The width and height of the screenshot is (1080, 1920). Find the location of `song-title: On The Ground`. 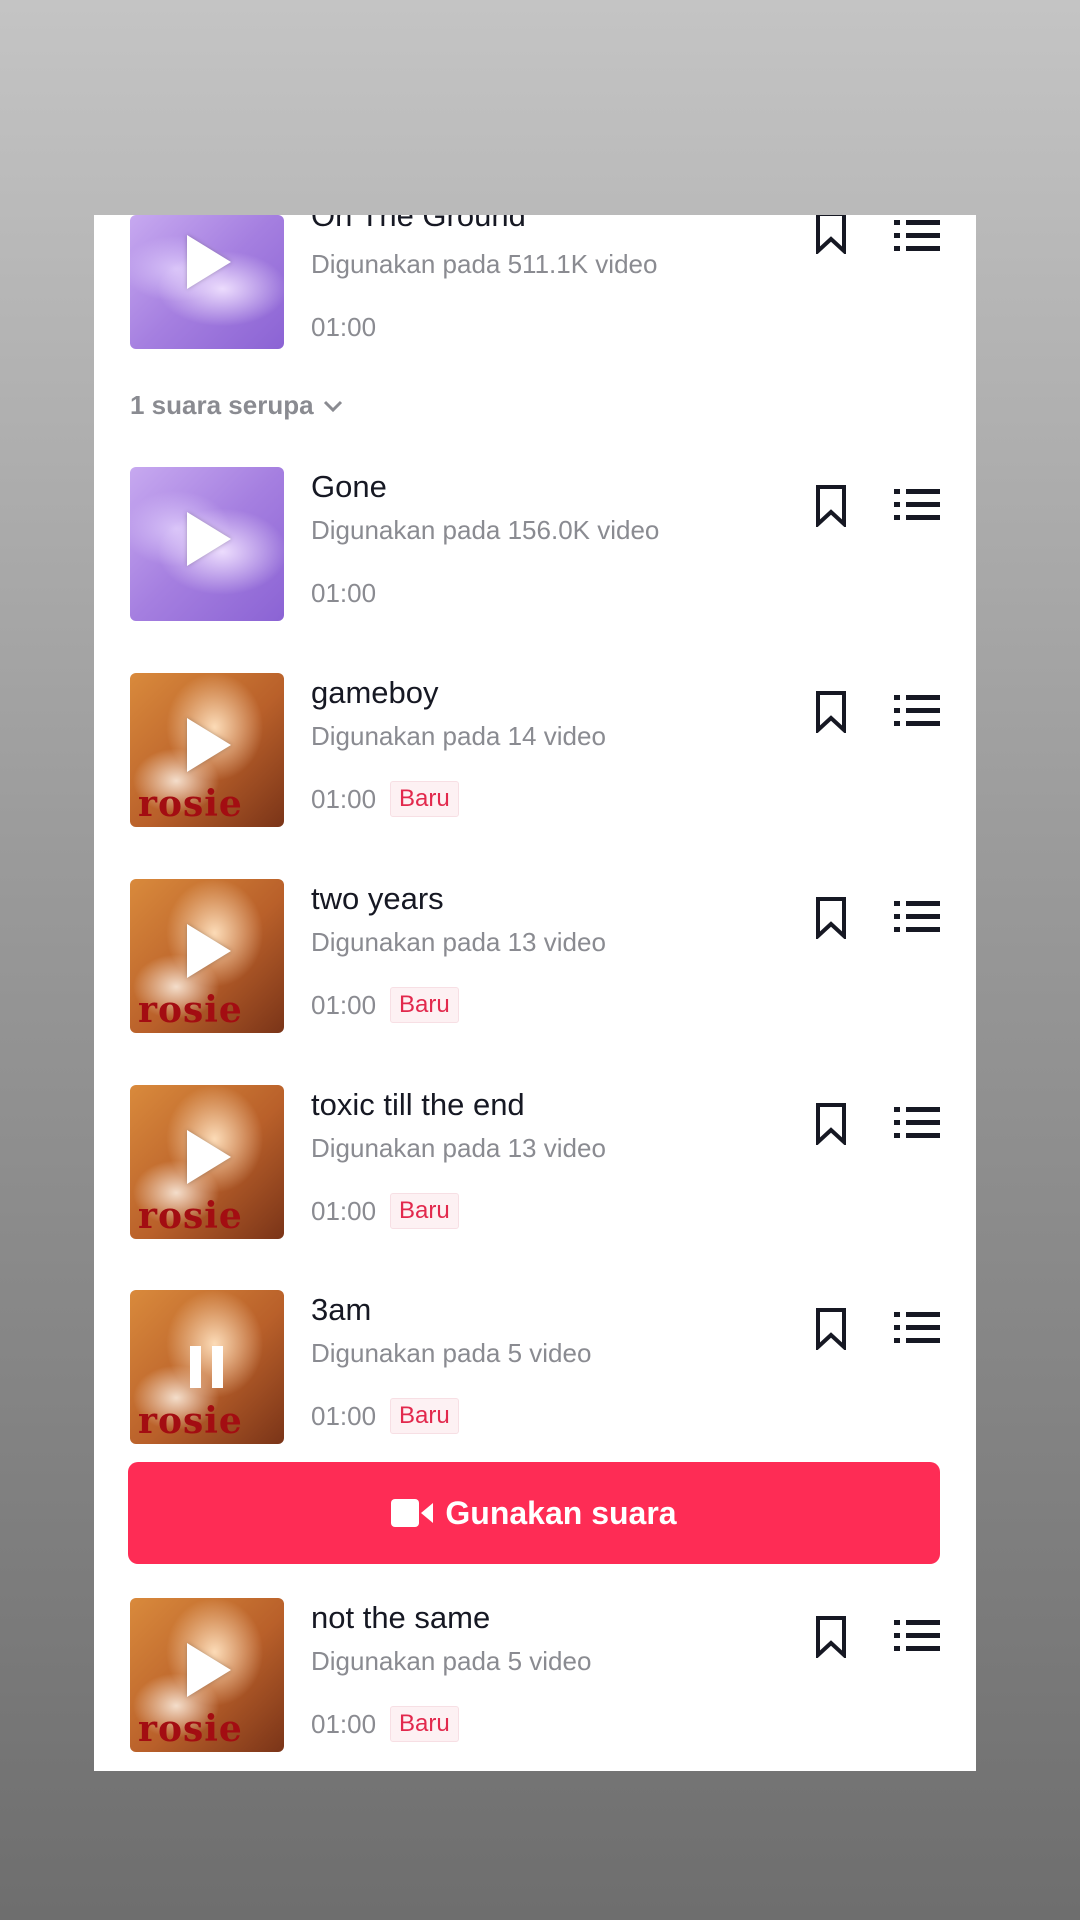

song-title: On The Ground is located at coordinates (418, 224).